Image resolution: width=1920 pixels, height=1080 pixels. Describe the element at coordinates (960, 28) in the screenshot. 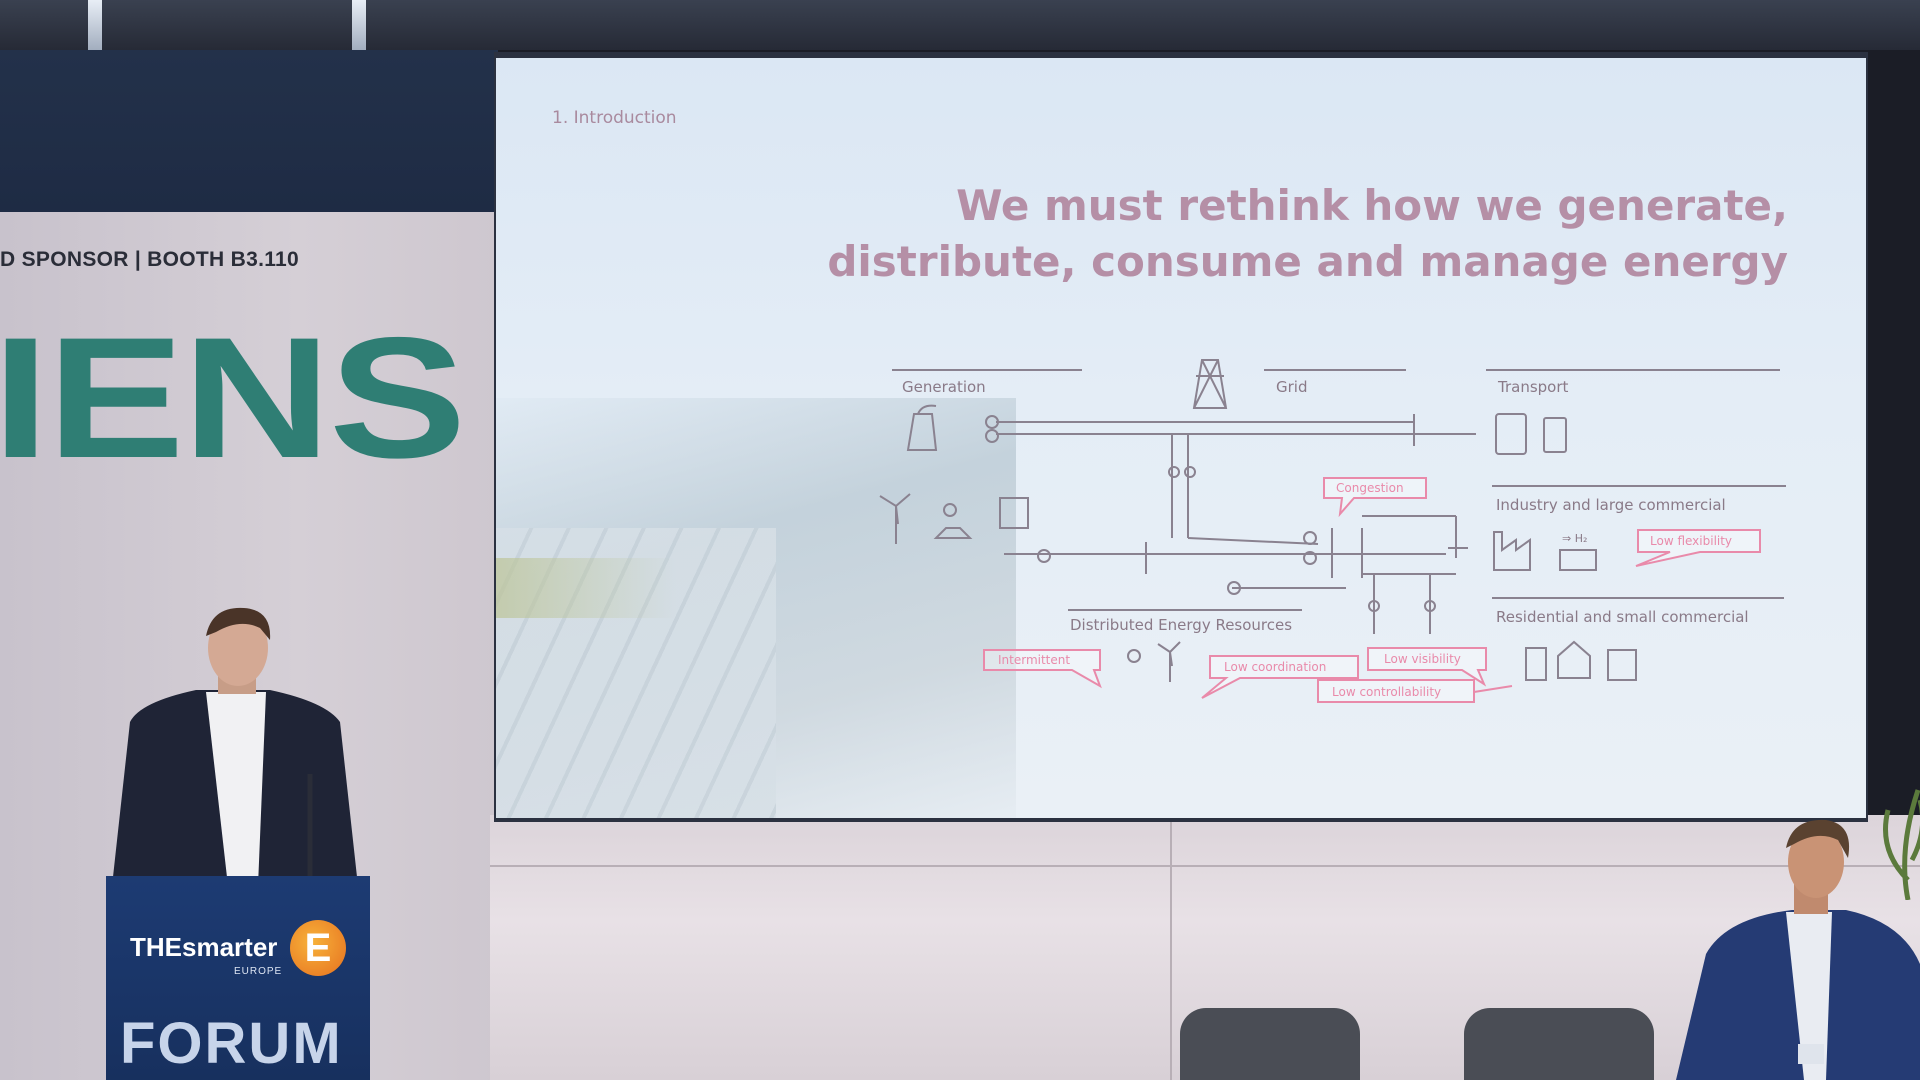

I see `ceiling` at that location.